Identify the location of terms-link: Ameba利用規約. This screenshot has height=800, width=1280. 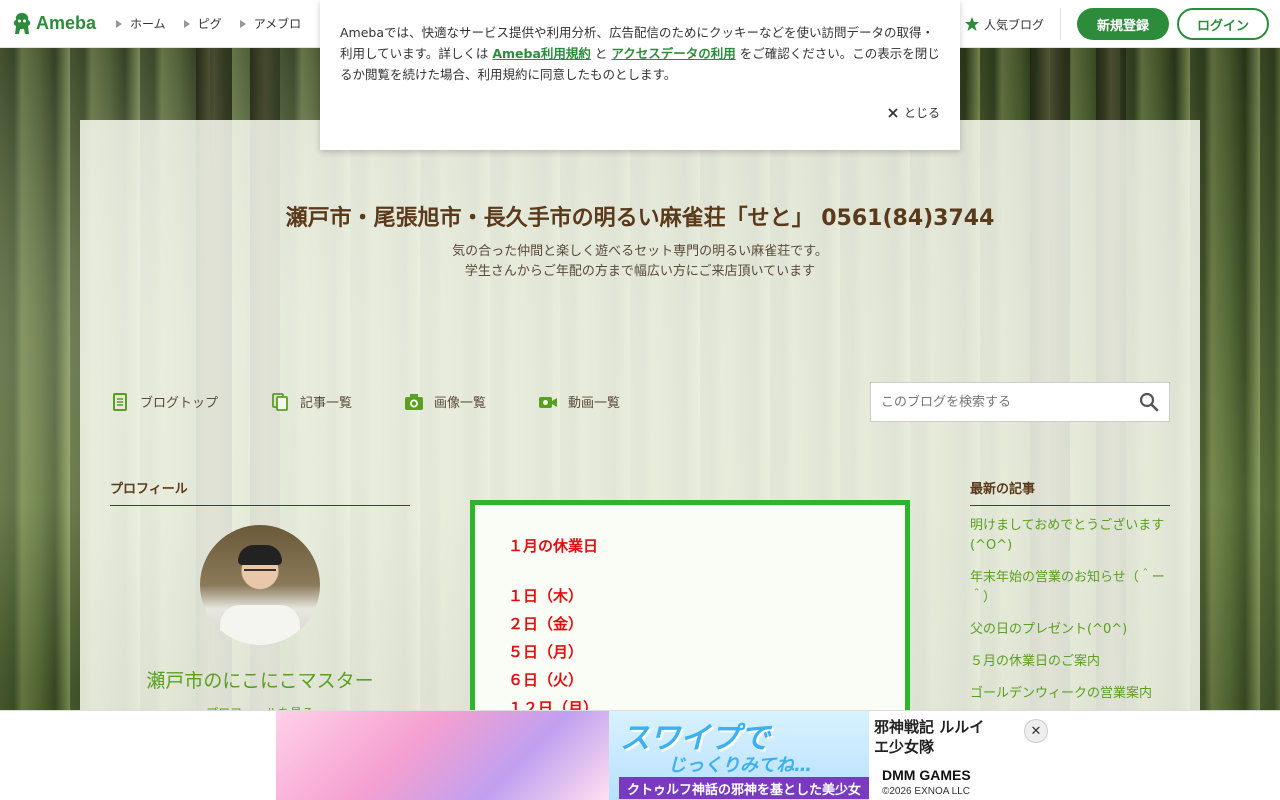
(541, 53).